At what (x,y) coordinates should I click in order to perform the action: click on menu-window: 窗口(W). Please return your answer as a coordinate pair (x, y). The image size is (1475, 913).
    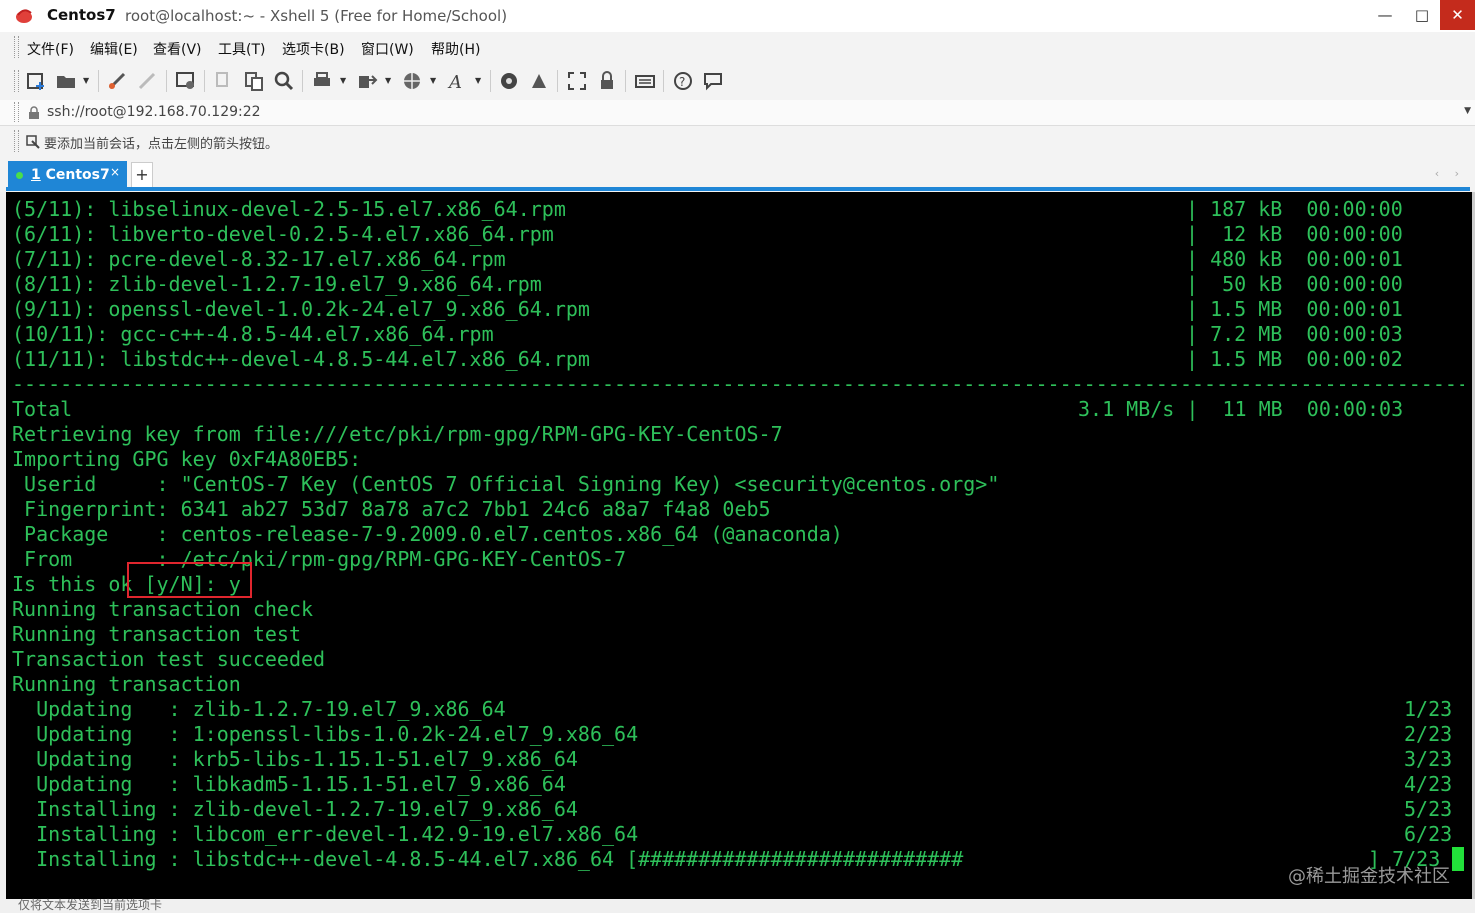
    Looking at the image, I should click on (387, 49).